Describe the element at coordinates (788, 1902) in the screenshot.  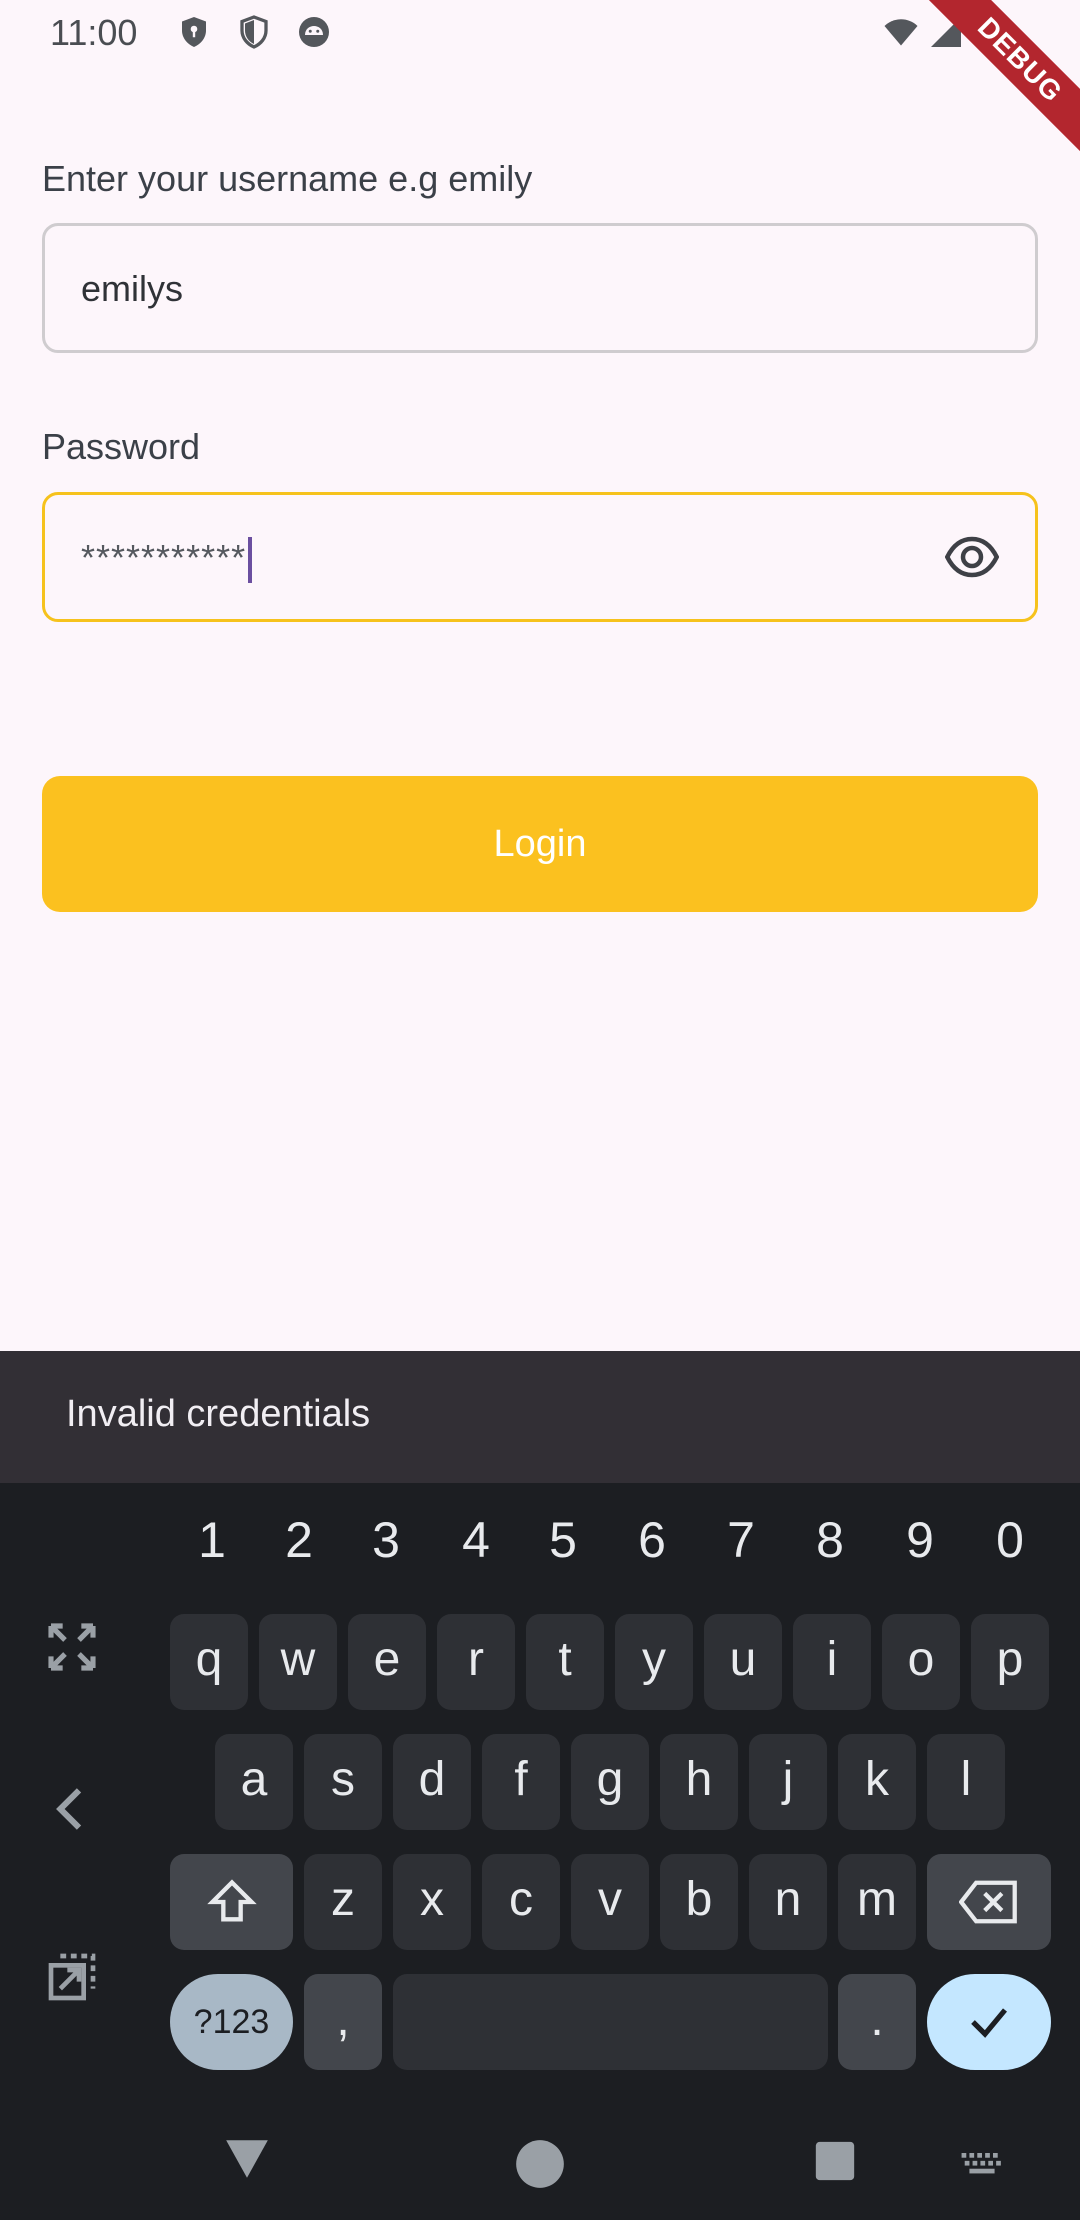
I see `key-n: n` at that location.